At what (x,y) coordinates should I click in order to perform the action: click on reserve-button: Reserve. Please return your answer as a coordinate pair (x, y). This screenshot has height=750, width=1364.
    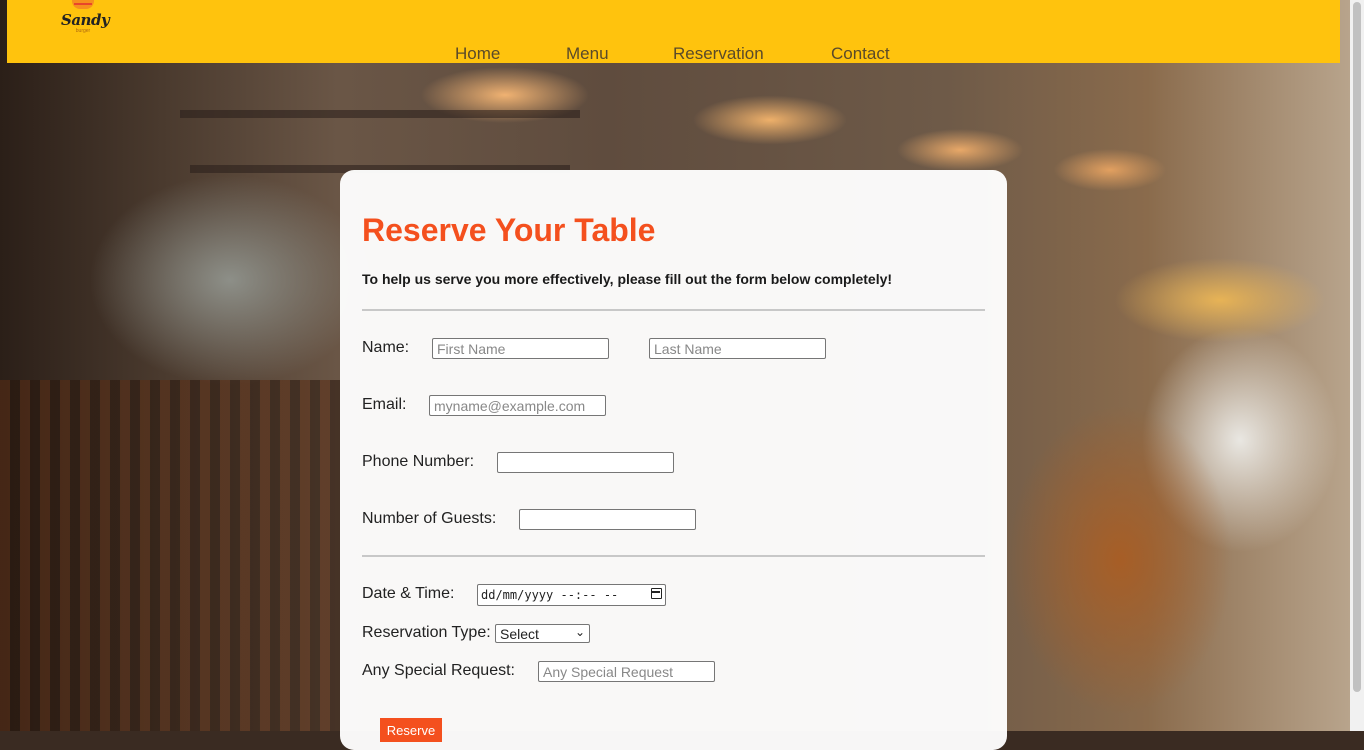
    Looking at the image, I should click on (411, 730).